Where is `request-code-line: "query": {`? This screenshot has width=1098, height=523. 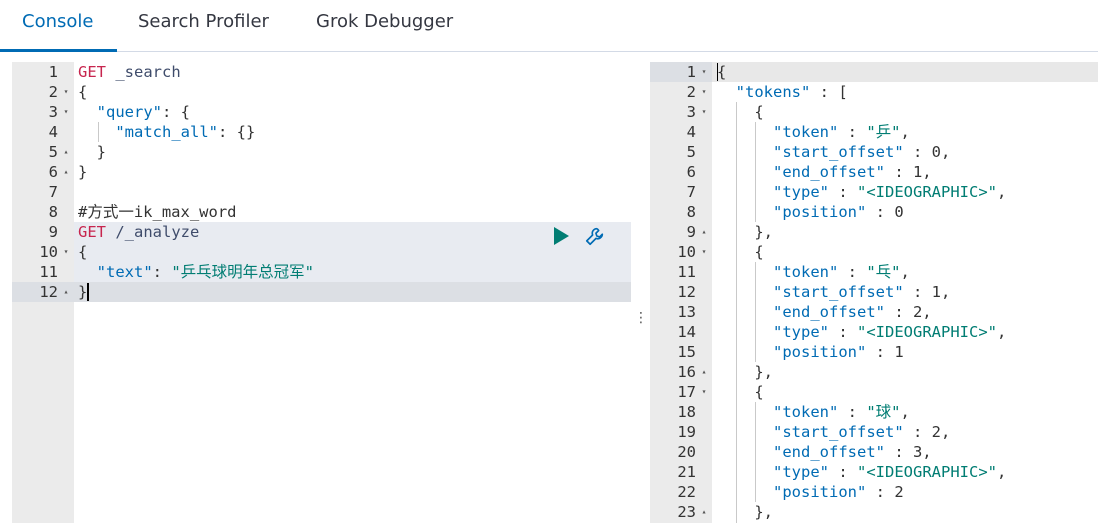 request-code-line: "query": { is located at coordinates (134, 112).